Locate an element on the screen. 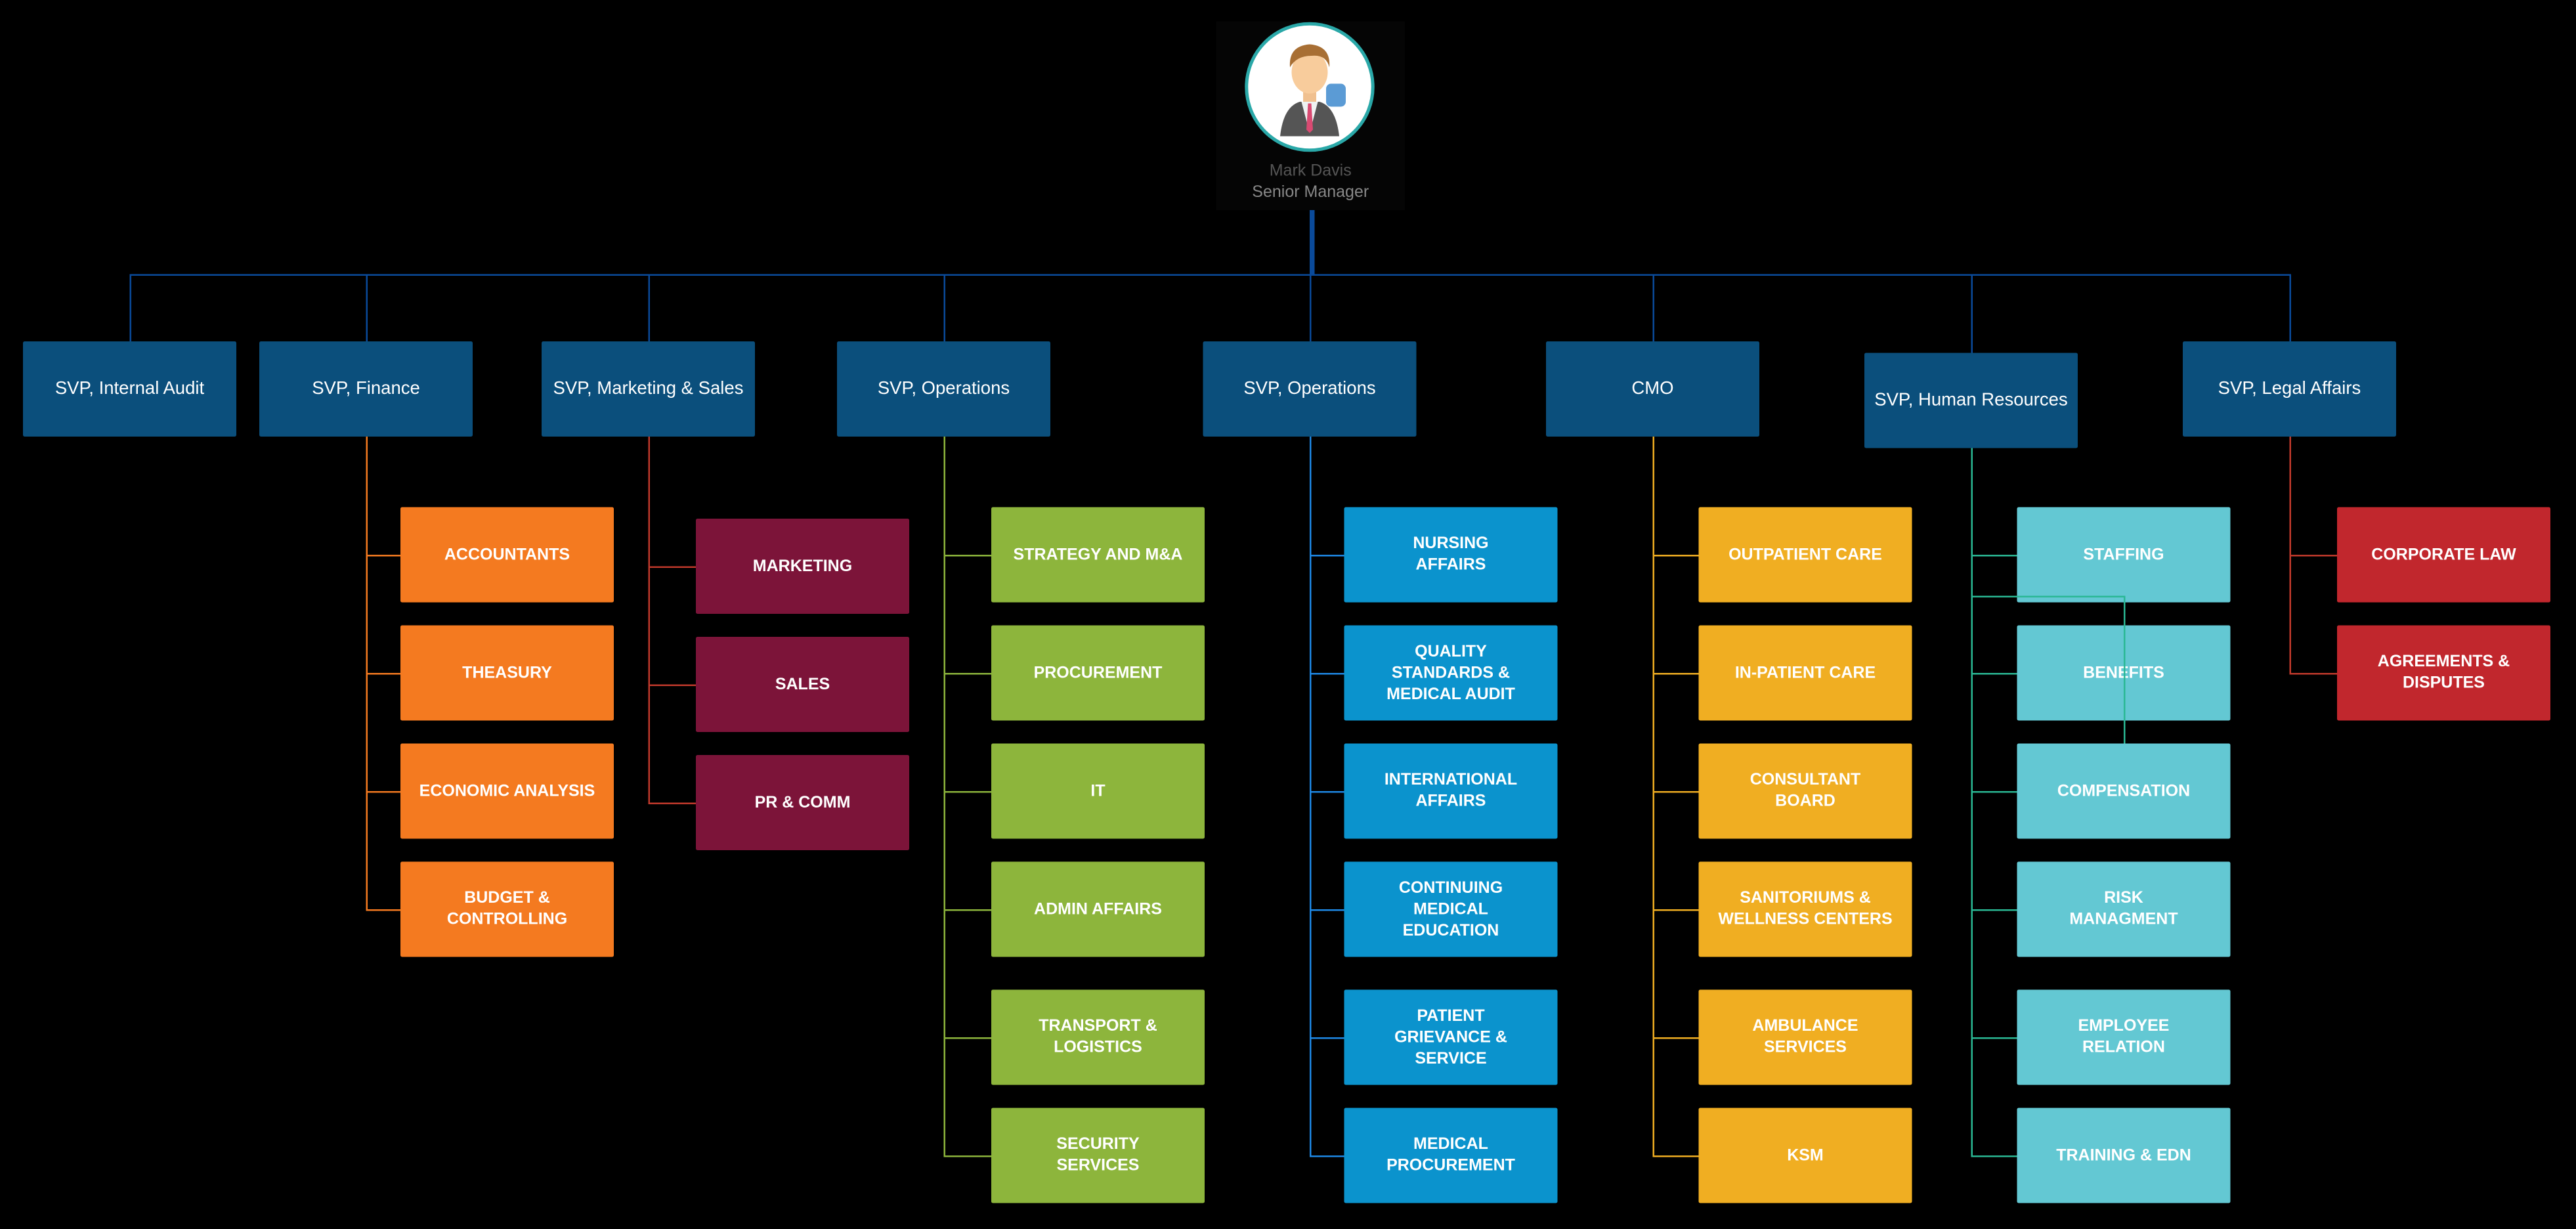  bus-line is located at coordinates (1210, 275).